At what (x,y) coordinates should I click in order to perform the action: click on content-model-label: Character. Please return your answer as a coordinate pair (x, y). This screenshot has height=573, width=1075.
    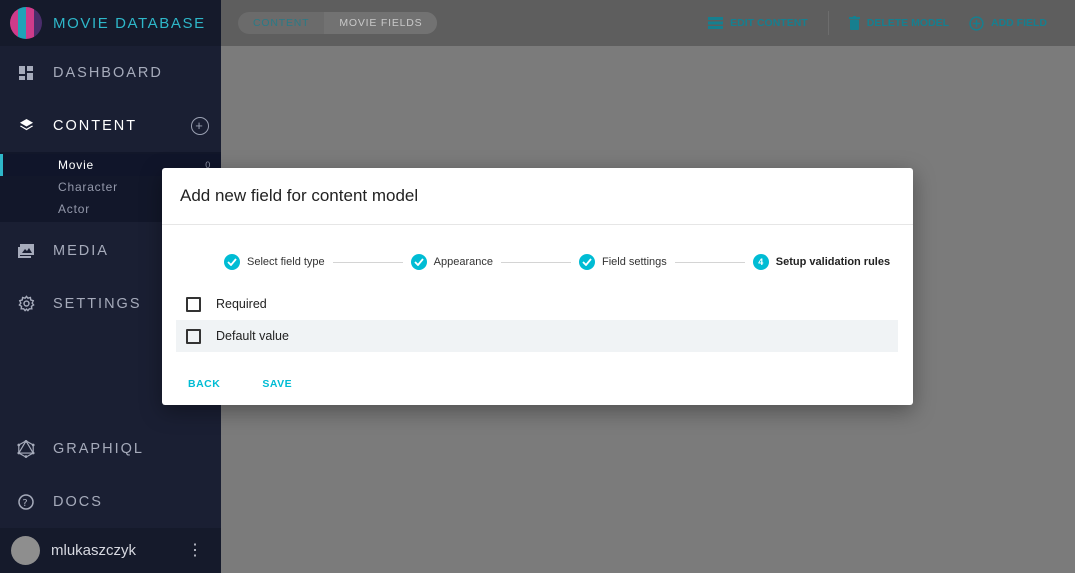
    Looking at the image, I should click on (88, 187).